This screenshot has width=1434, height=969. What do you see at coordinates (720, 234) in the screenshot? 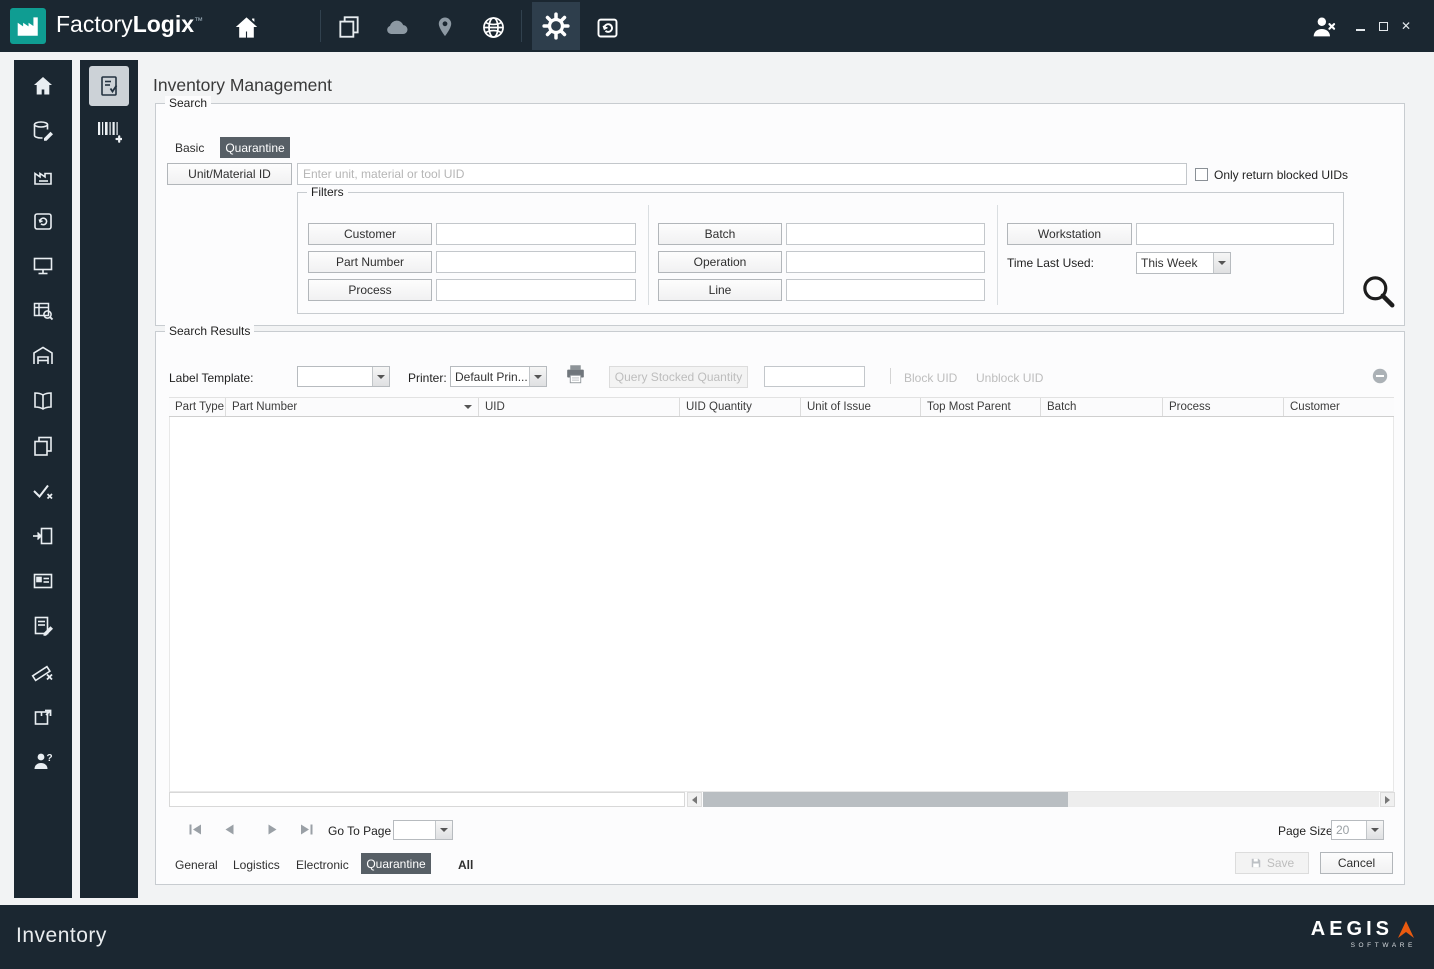
I see `filter-batch-button: Batch` at bounding box center [720, 234].